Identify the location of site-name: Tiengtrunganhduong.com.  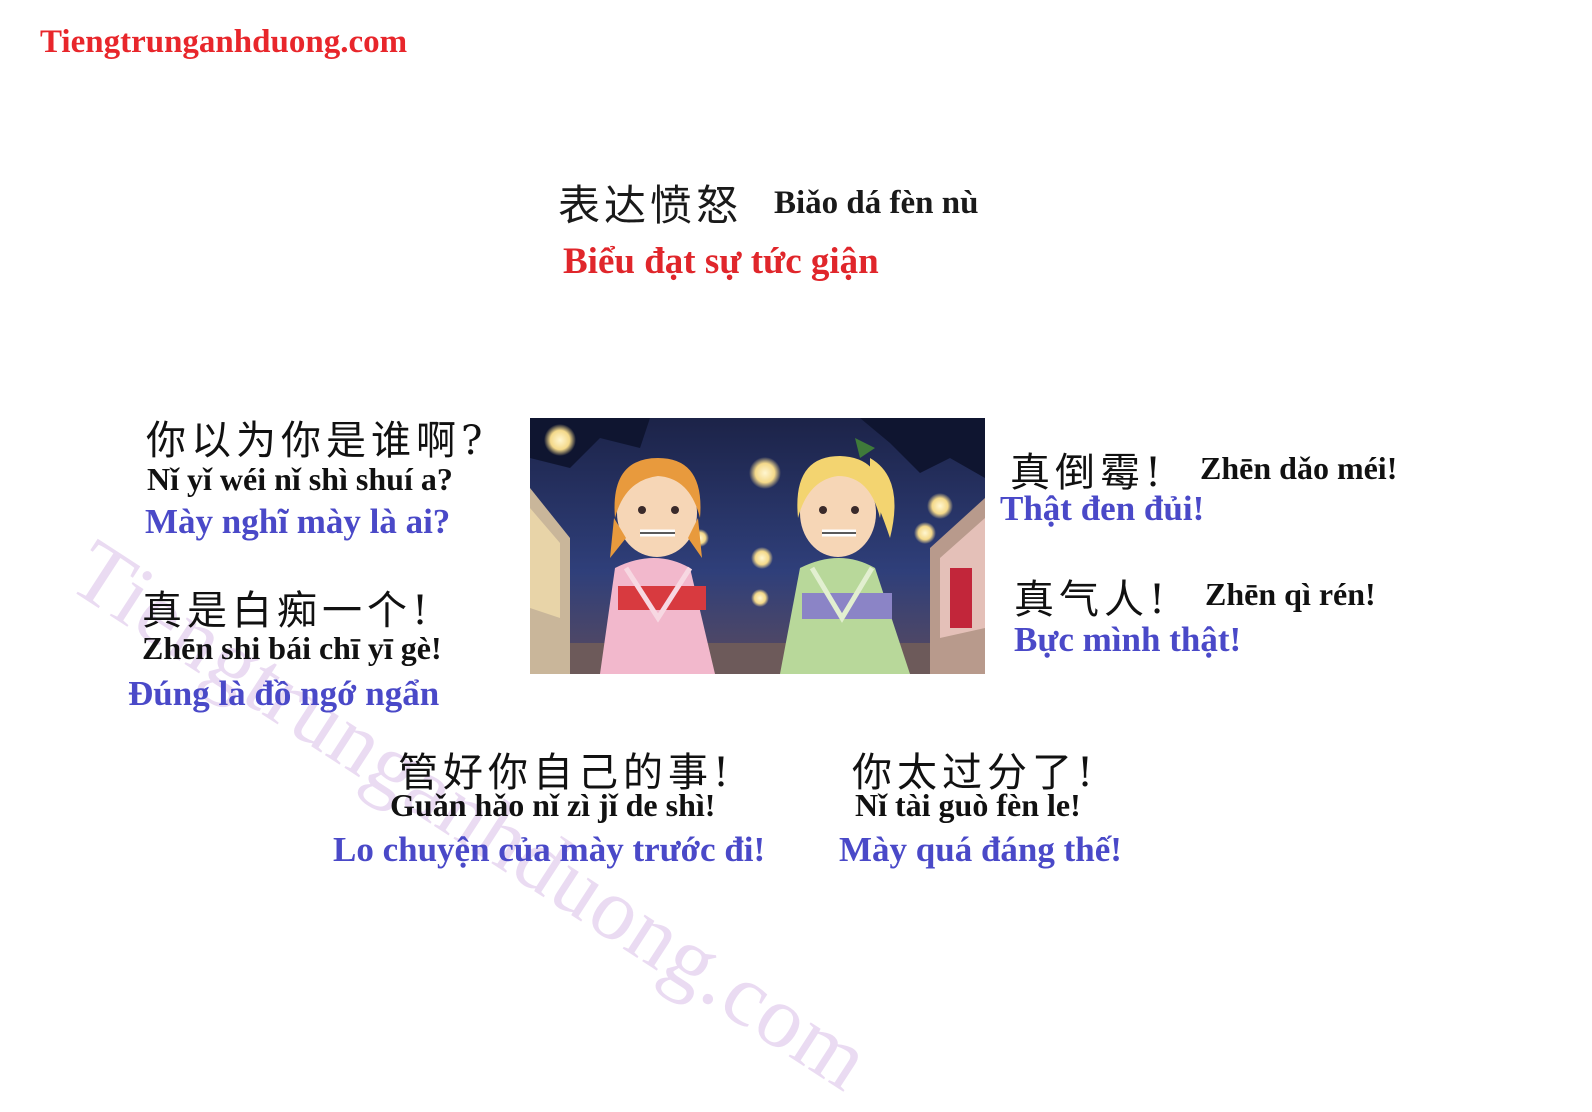
(224, 42).